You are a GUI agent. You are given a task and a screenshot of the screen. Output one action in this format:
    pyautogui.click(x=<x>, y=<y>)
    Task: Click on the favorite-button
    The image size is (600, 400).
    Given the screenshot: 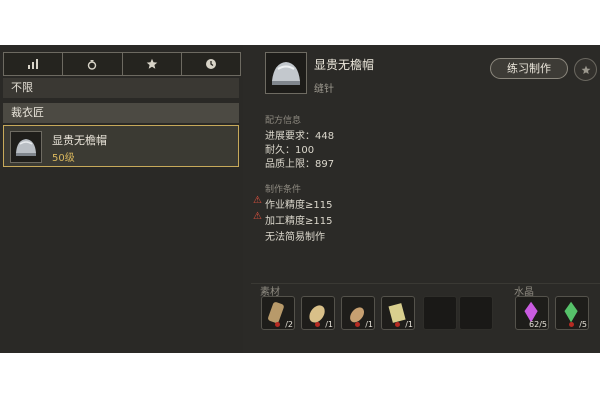 What is the action you would take?
    pyautogui.click(x=585, y=69)
    